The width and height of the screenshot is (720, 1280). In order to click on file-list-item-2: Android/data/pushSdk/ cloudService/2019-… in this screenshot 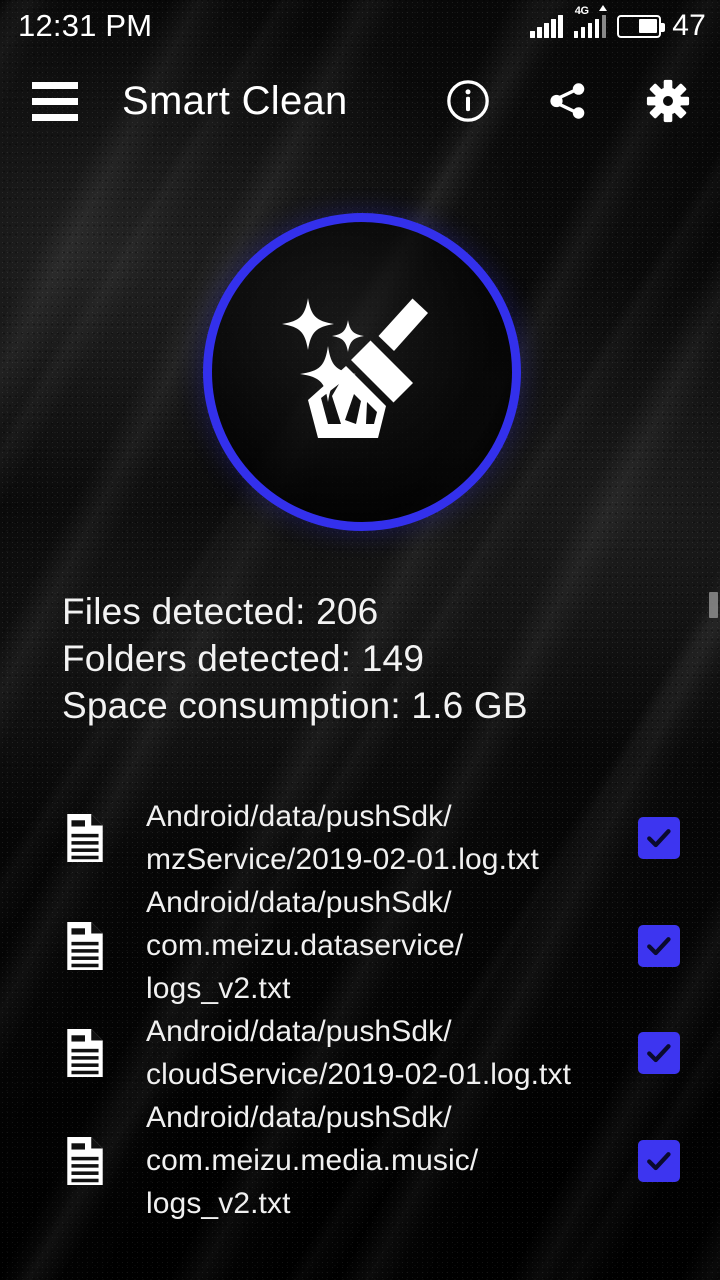, I will do `click(360, 1053)`.